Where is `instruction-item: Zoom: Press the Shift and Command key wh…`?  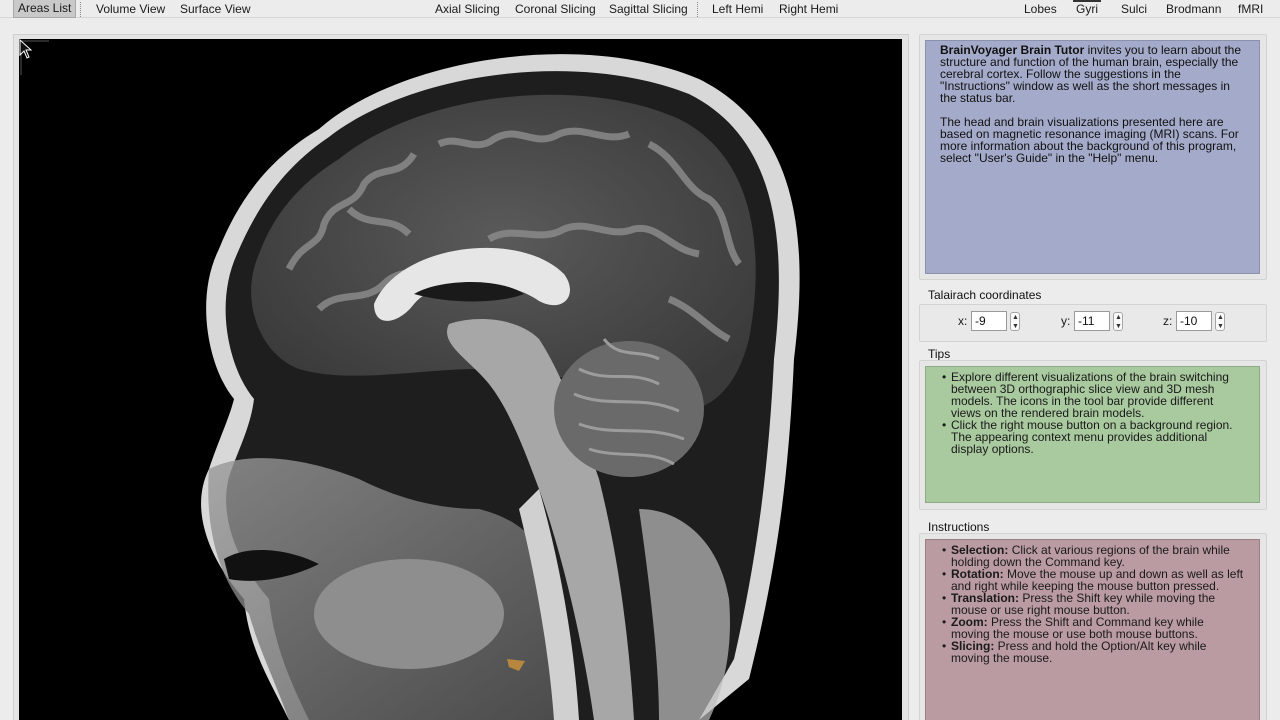
instruction-item: Zoom: Press the Shift and Command key wh… is located at coordinates (1092, 628).